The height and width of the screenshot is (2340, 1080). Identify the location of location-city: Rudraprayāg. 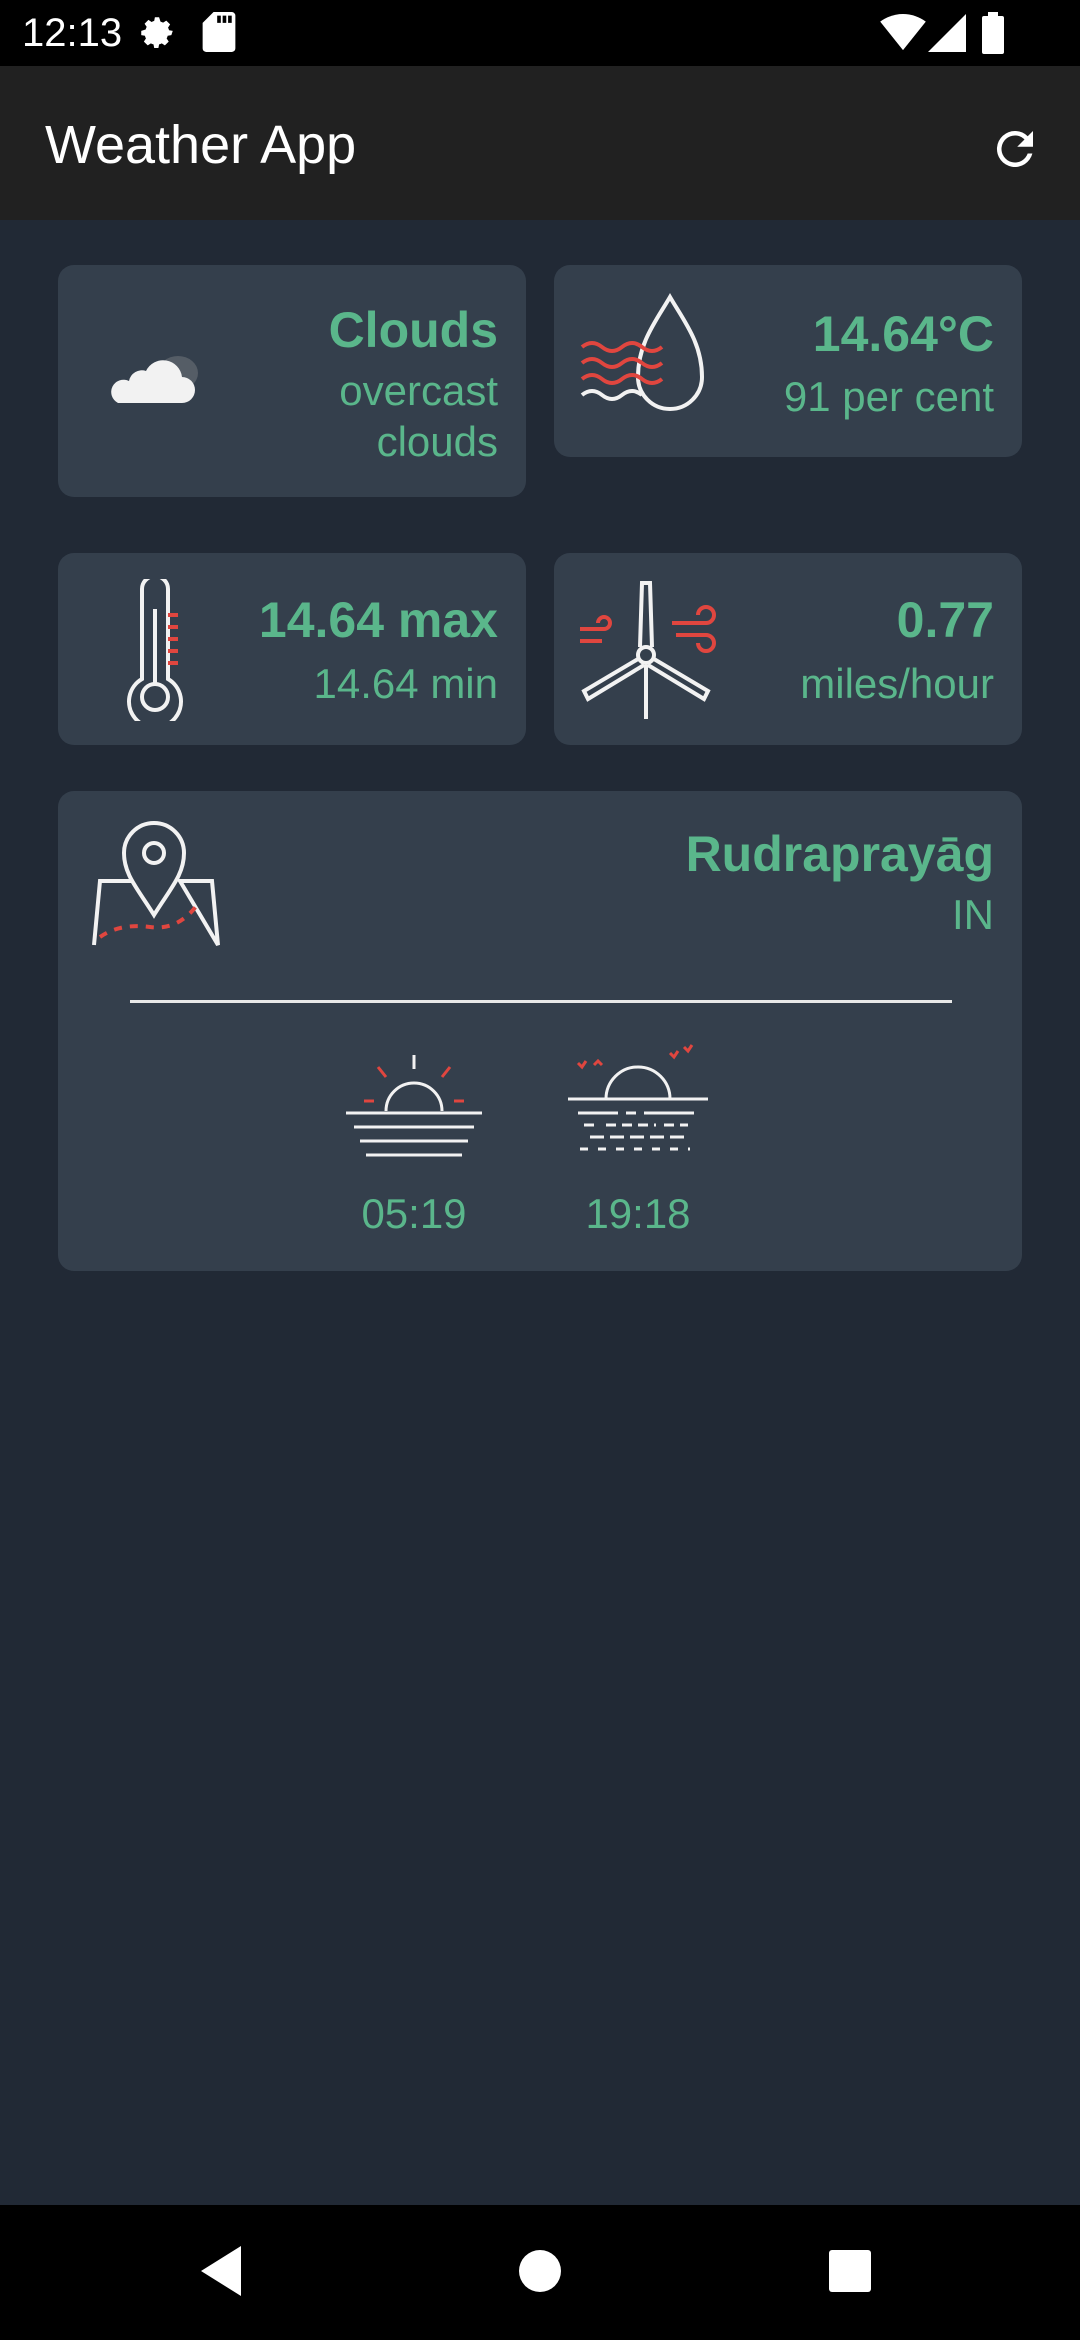
(839, 854).